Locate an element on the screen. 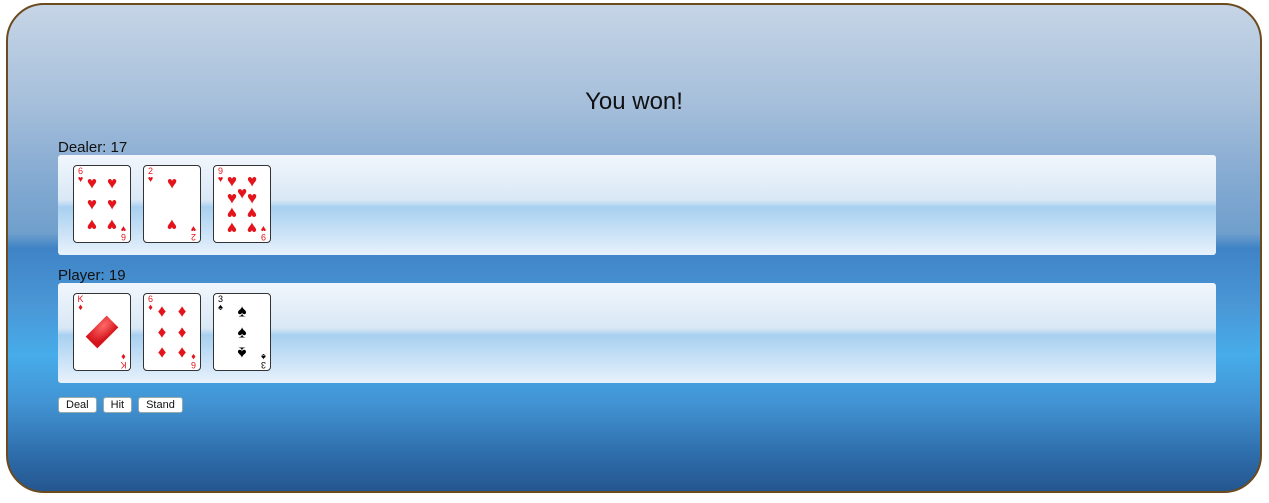 This screenshot has width=1269, height=503. hit-button: Hit is located at coordinates (117, 405).